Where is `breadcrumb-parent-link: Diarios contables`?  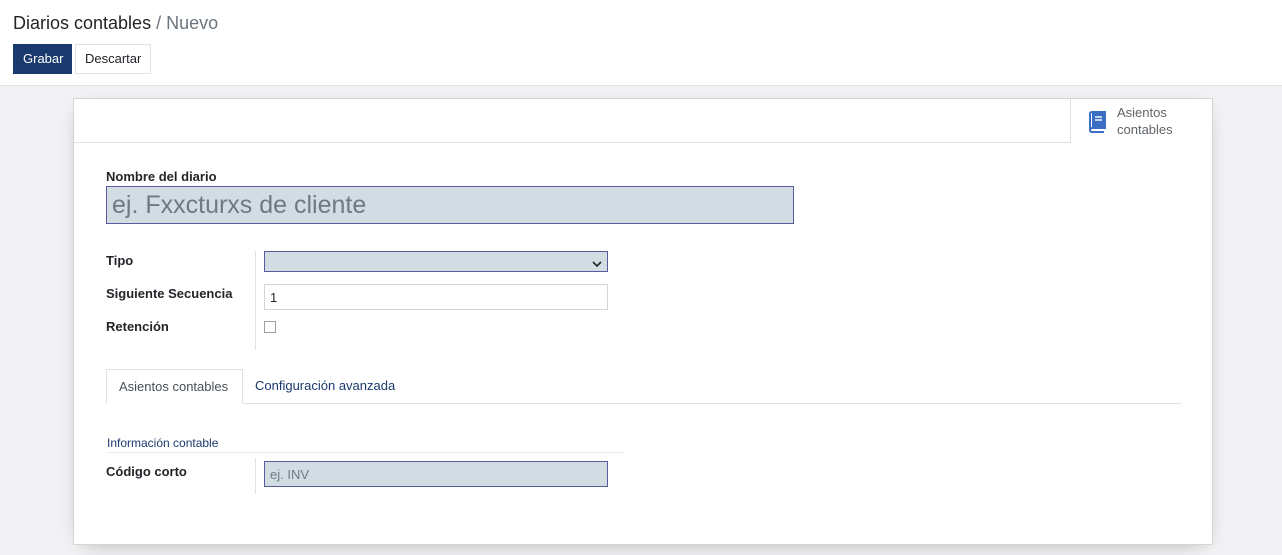
breadcrumb-parent-link: Diarios contables is located at coordinates (82, 23).